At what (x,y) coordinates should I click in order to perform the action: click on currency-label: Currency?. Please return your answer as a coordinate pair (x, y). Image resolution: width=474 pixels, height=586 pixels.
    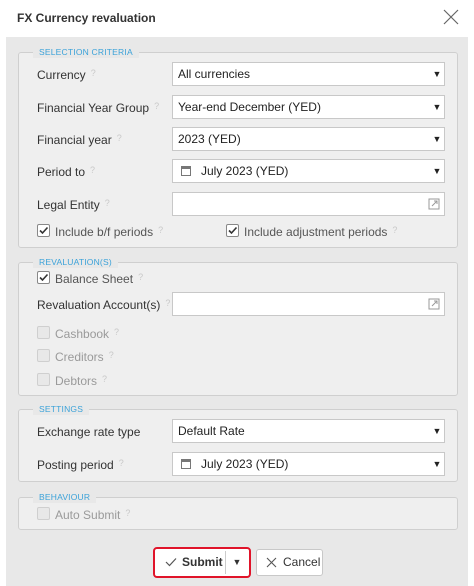
    Looking at the image, I should click on (66, 75).